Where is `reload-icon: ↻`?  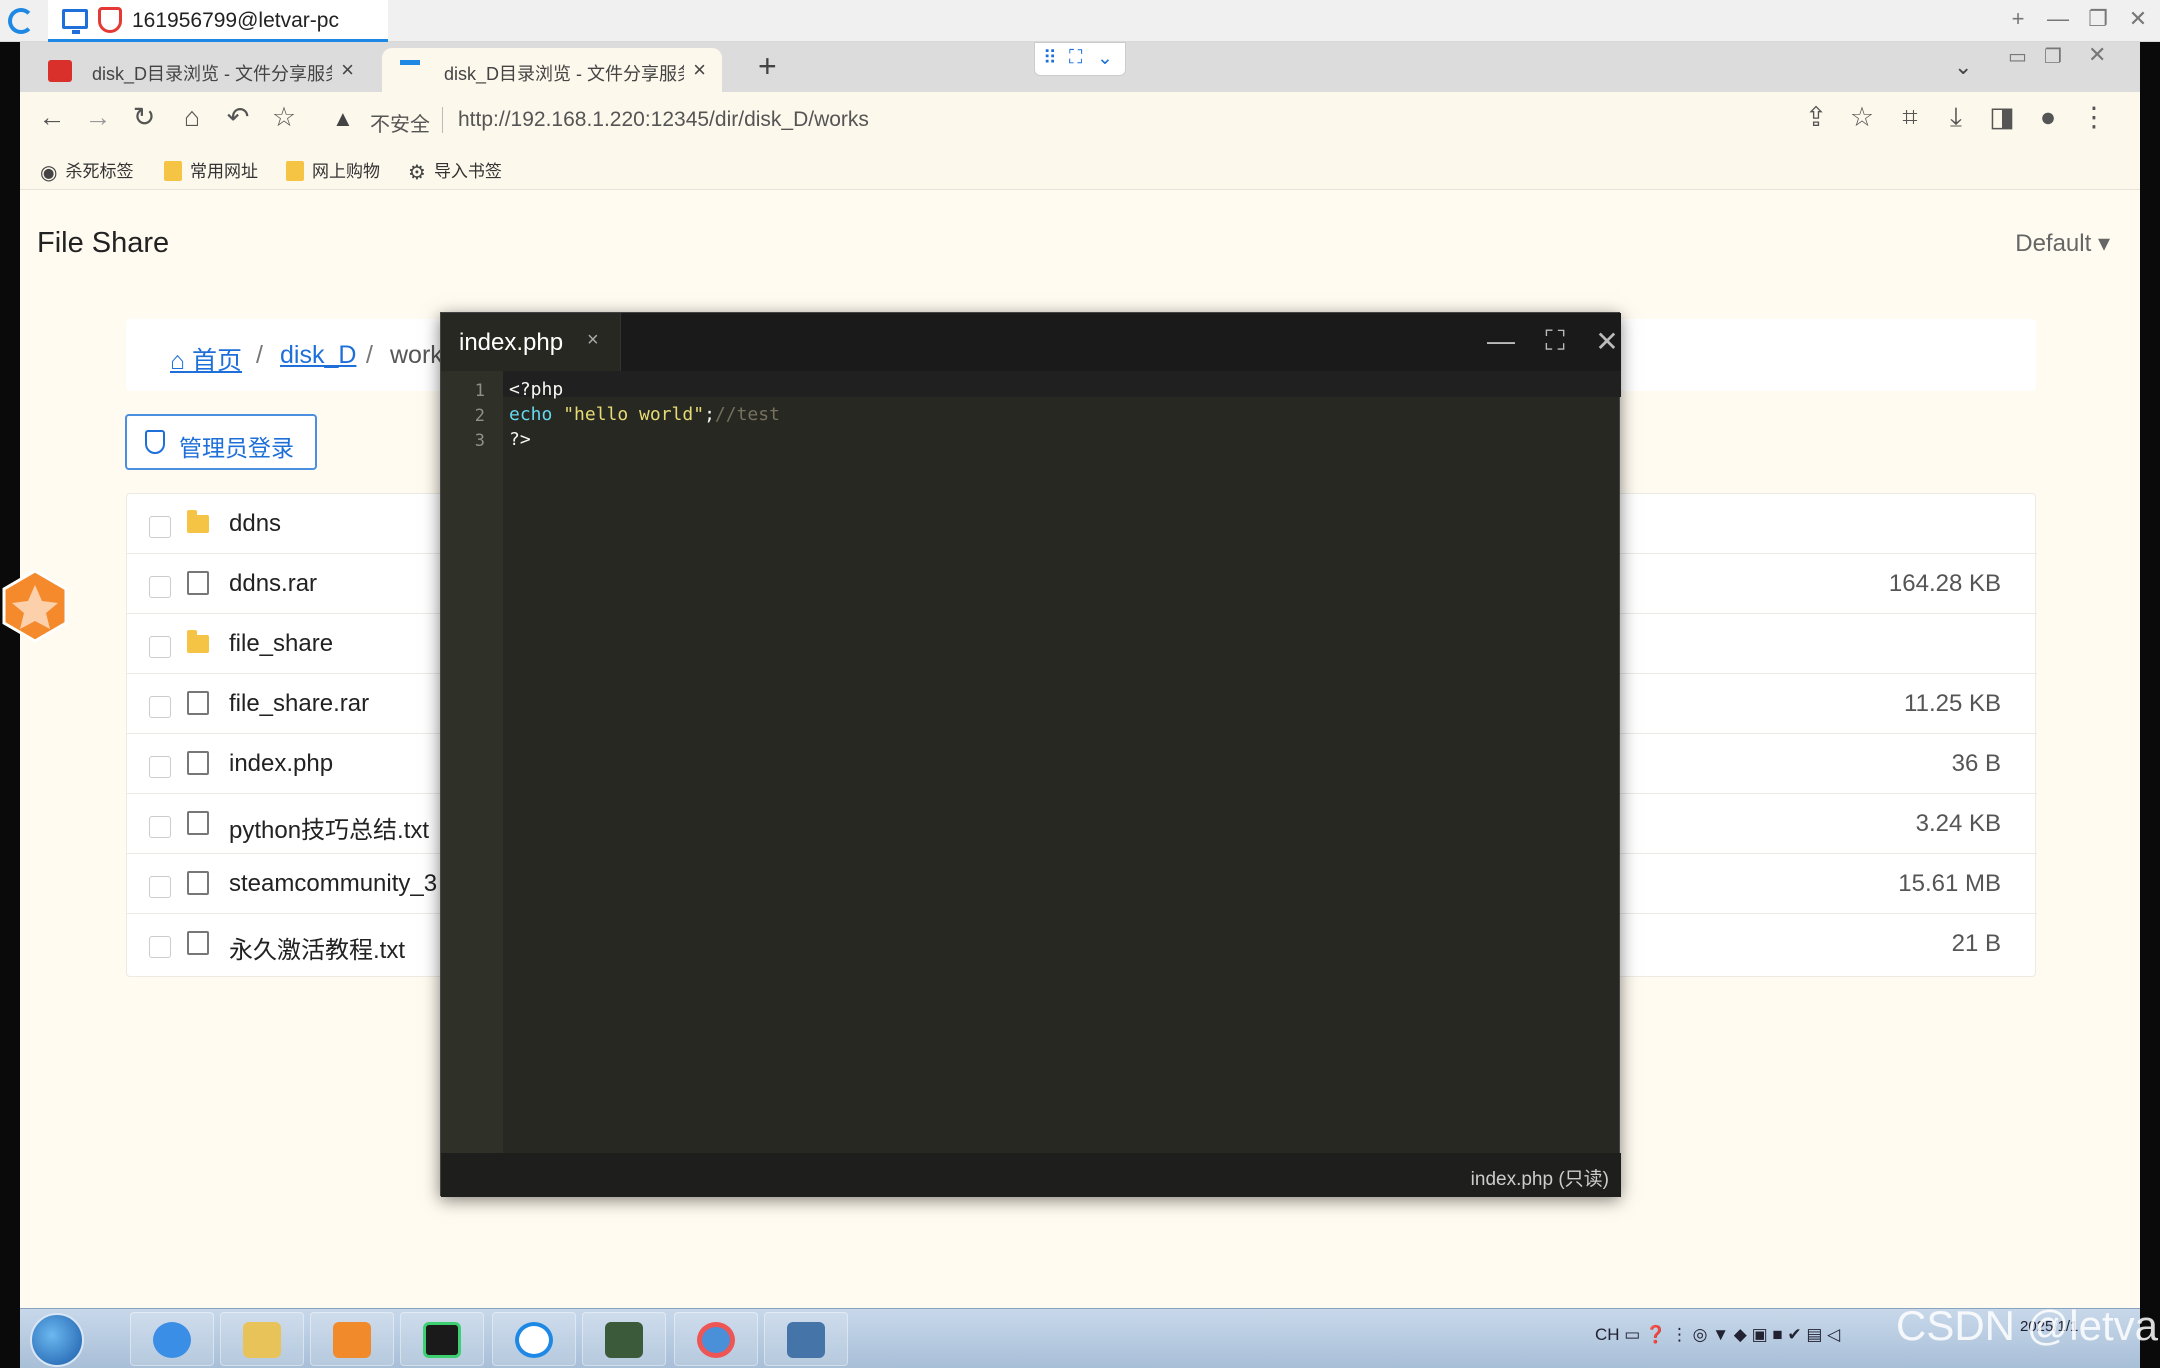
reload-icon: ↻ is located at coordinates (144, 117).